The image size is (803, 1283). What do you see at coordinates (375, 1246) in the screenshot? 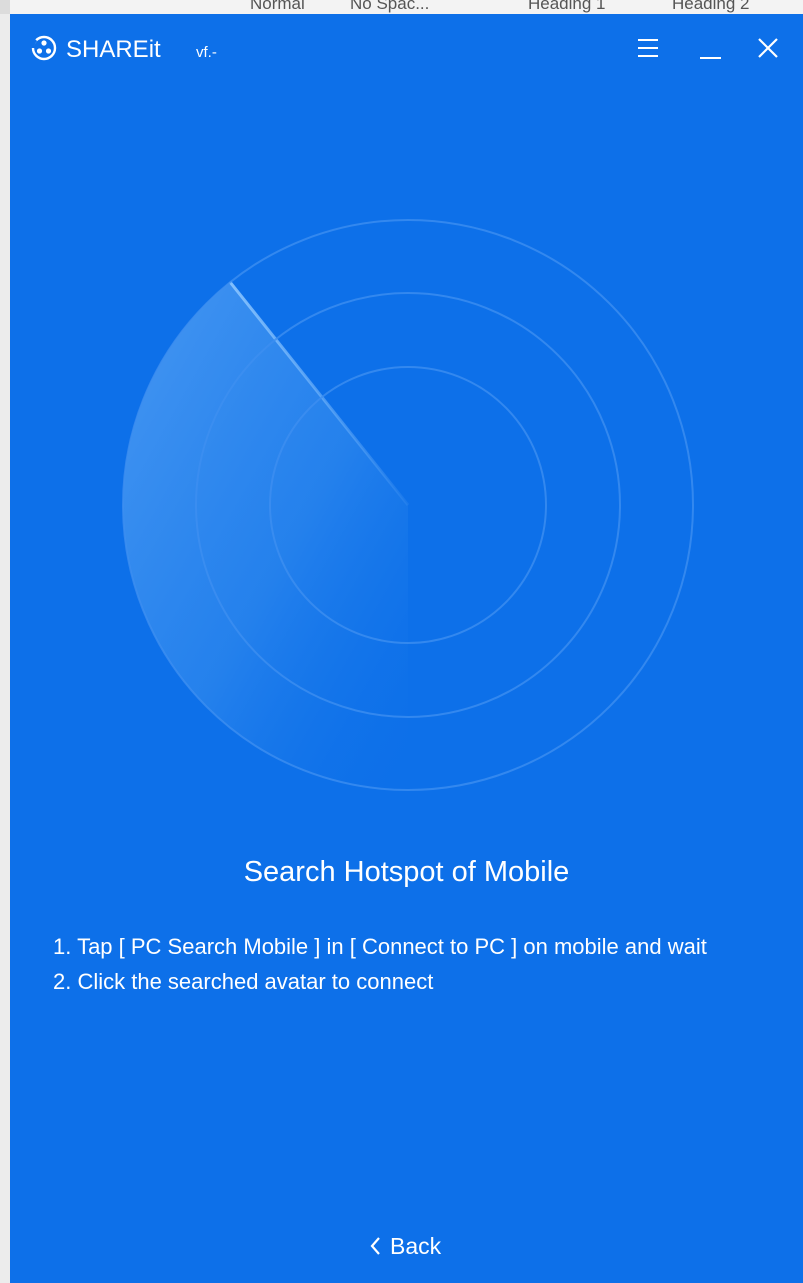
I see `chevron-left-icon` at bounding box center [375, 1246].